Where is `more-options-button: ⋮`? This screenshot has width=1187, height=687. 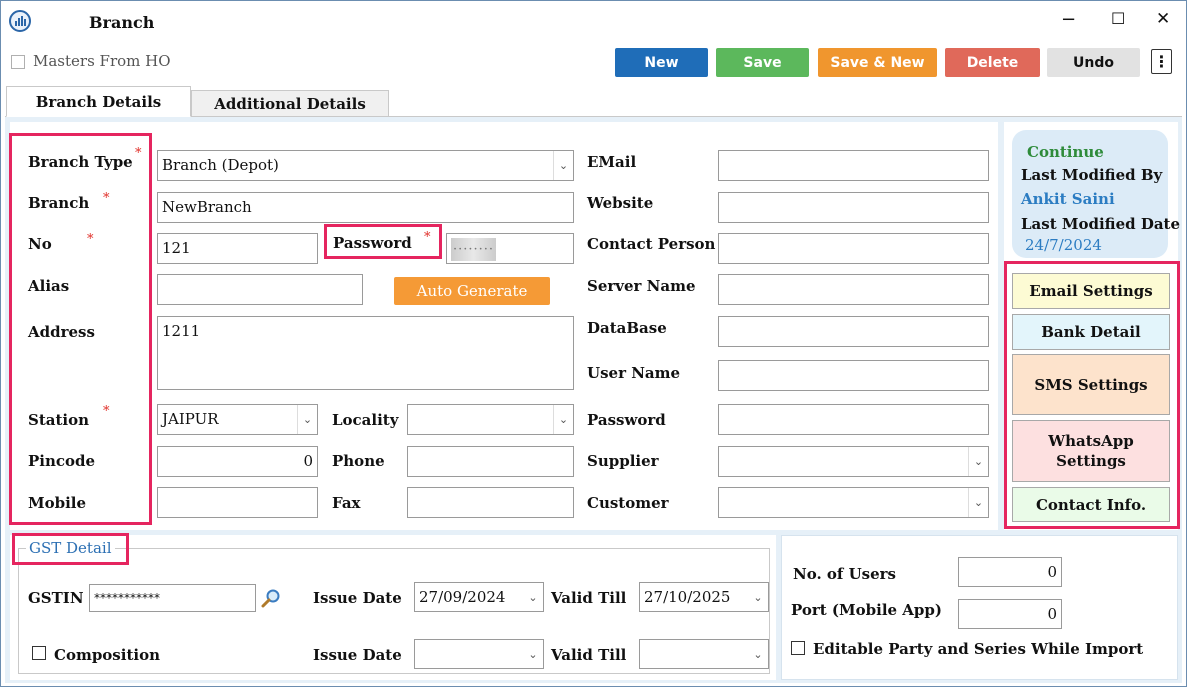 more-options-button: ⋮ is located at coordinates (1161, 61).